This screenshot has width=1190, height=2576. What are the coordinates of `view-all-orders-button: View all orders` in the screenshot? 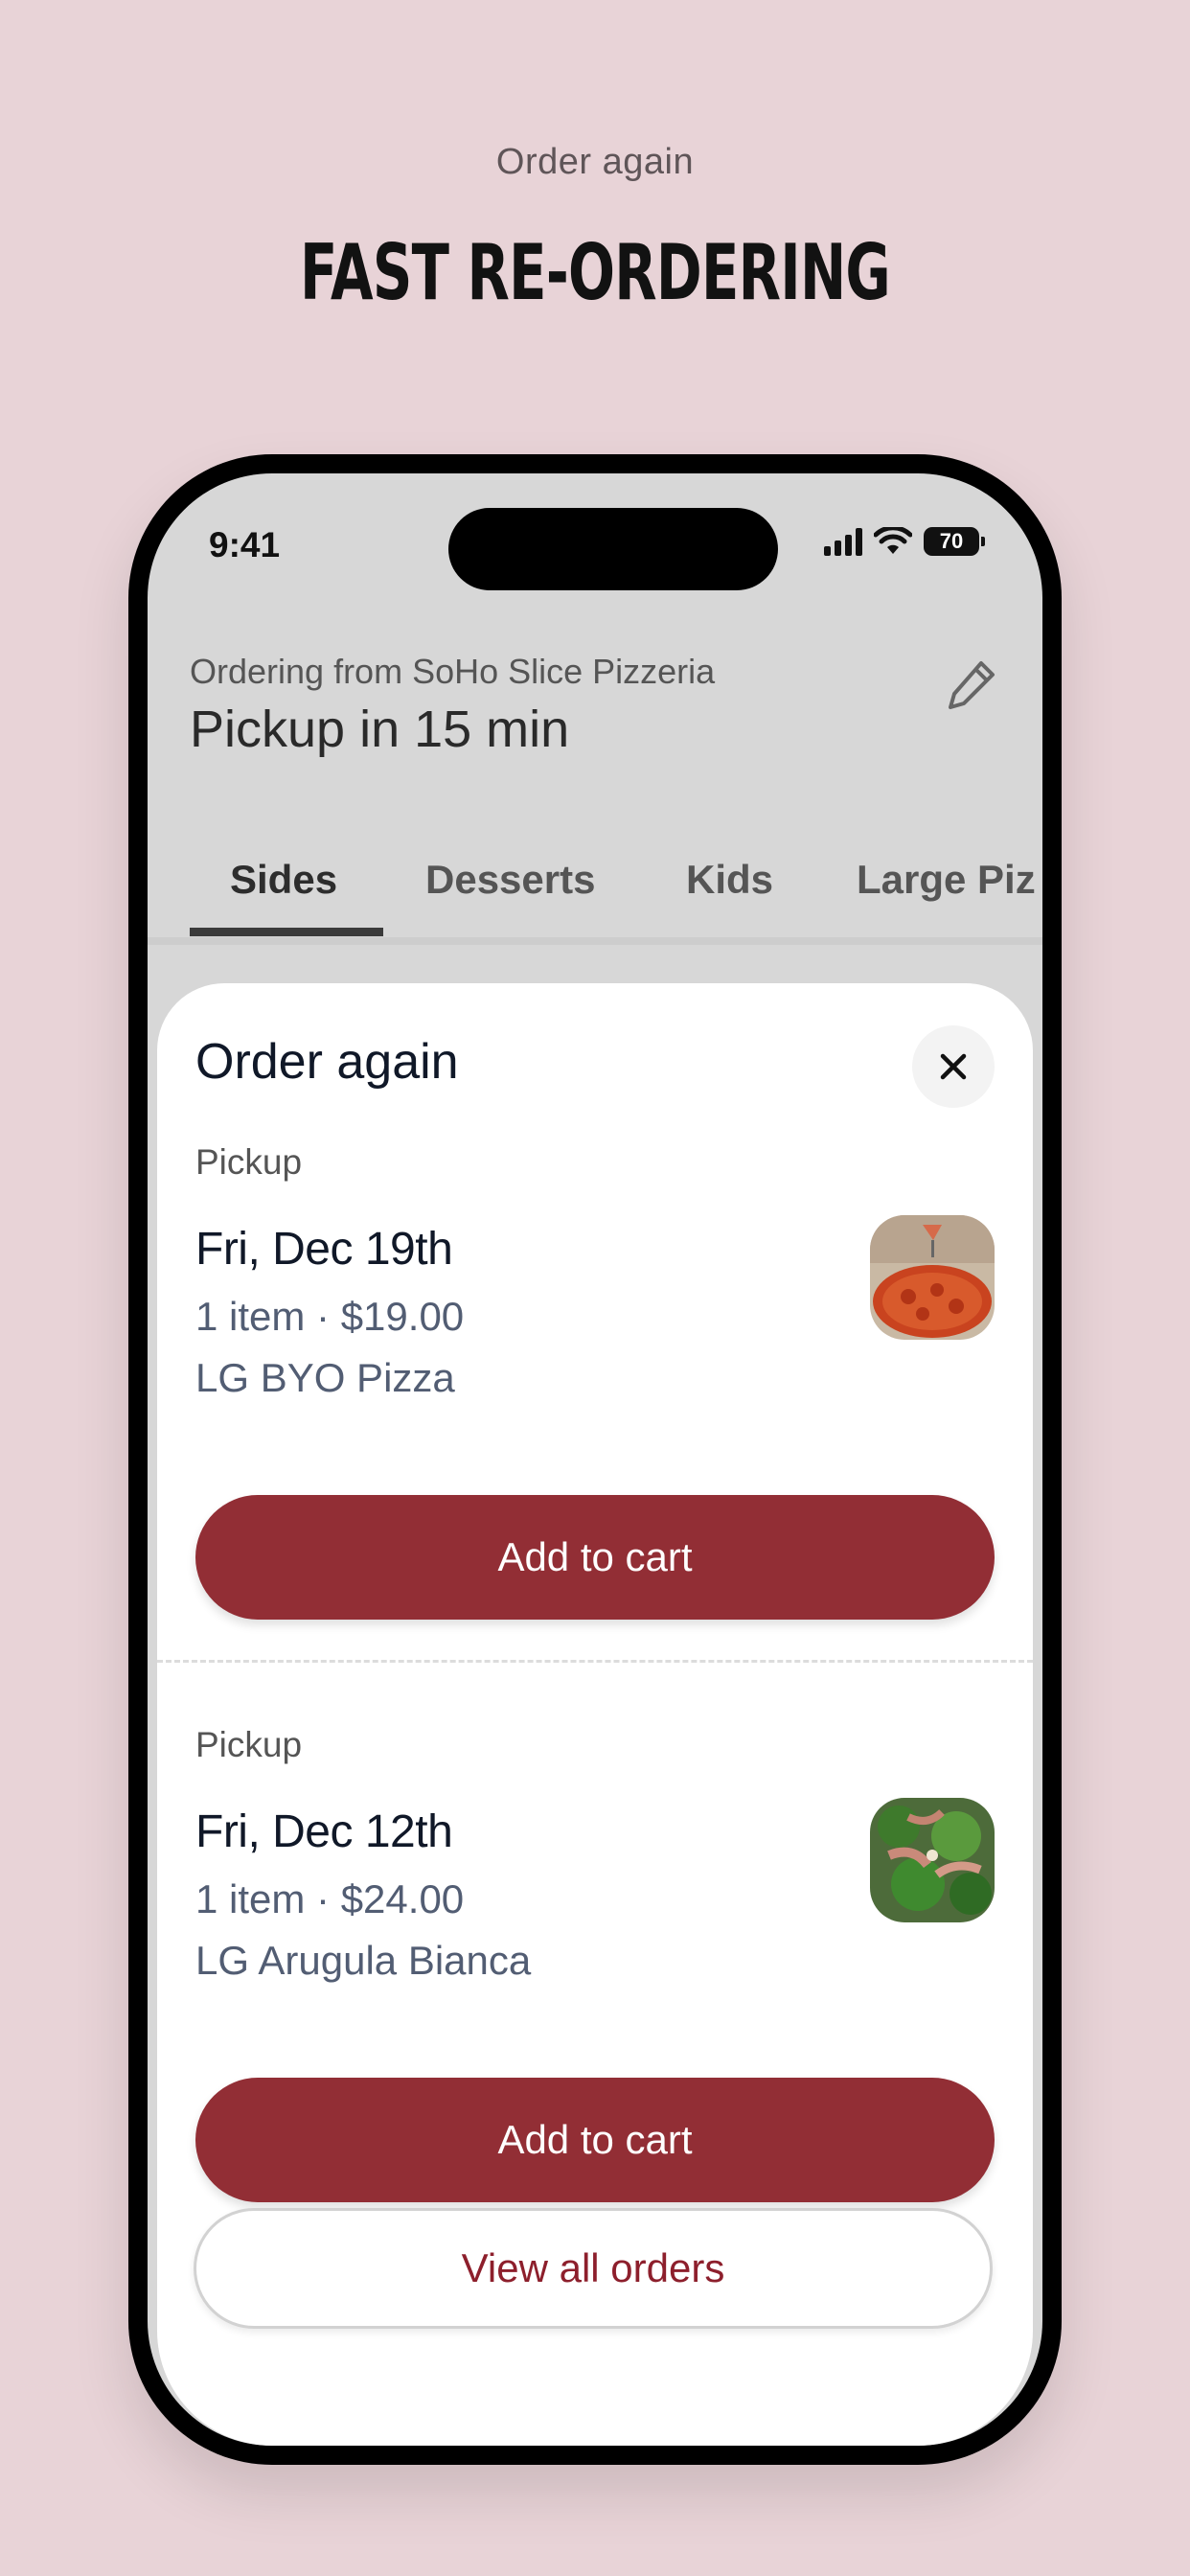 It's located at (593, 2268).